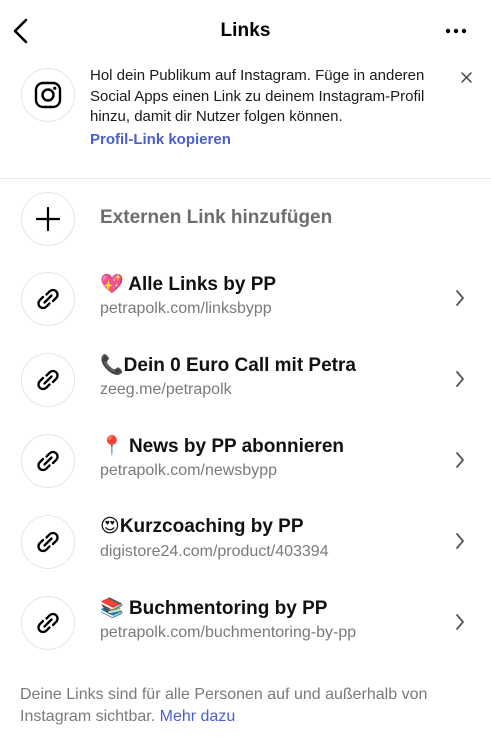 The width and height of the screenshot is (491, 752). What do you see at coordinates (211, 526) in the screenshot?
I see `link-title-text: Kurzcoaching by PP` at bounding box center [211, 526].